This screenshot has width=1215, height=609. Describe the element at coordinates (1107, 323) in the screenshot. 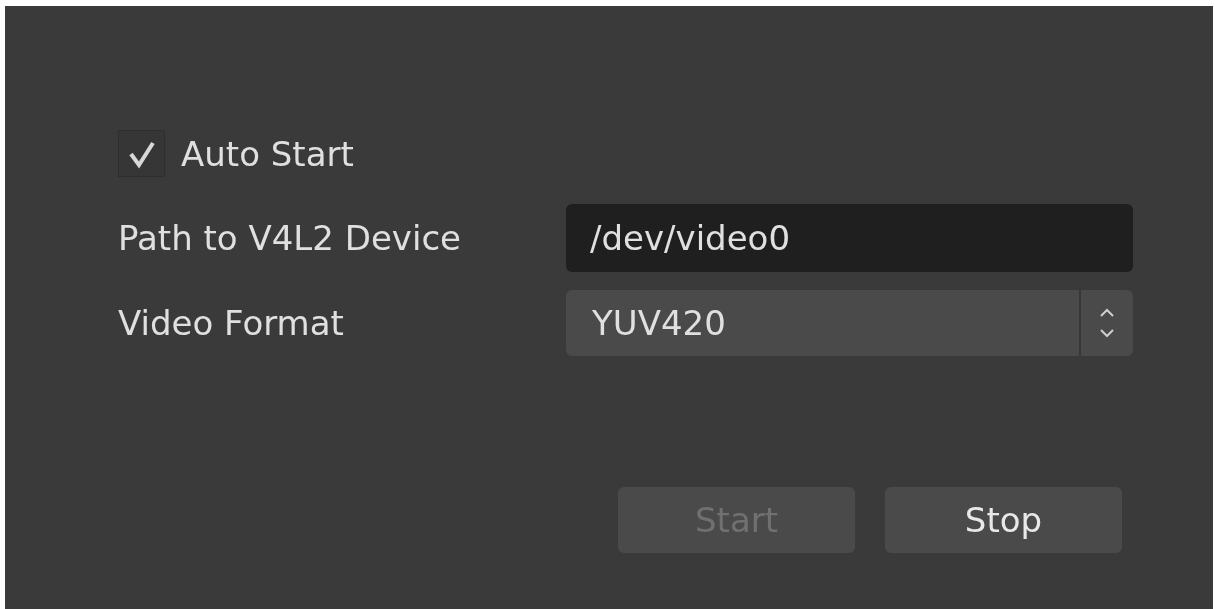

I see `up-down-chevron-icon` at that location.